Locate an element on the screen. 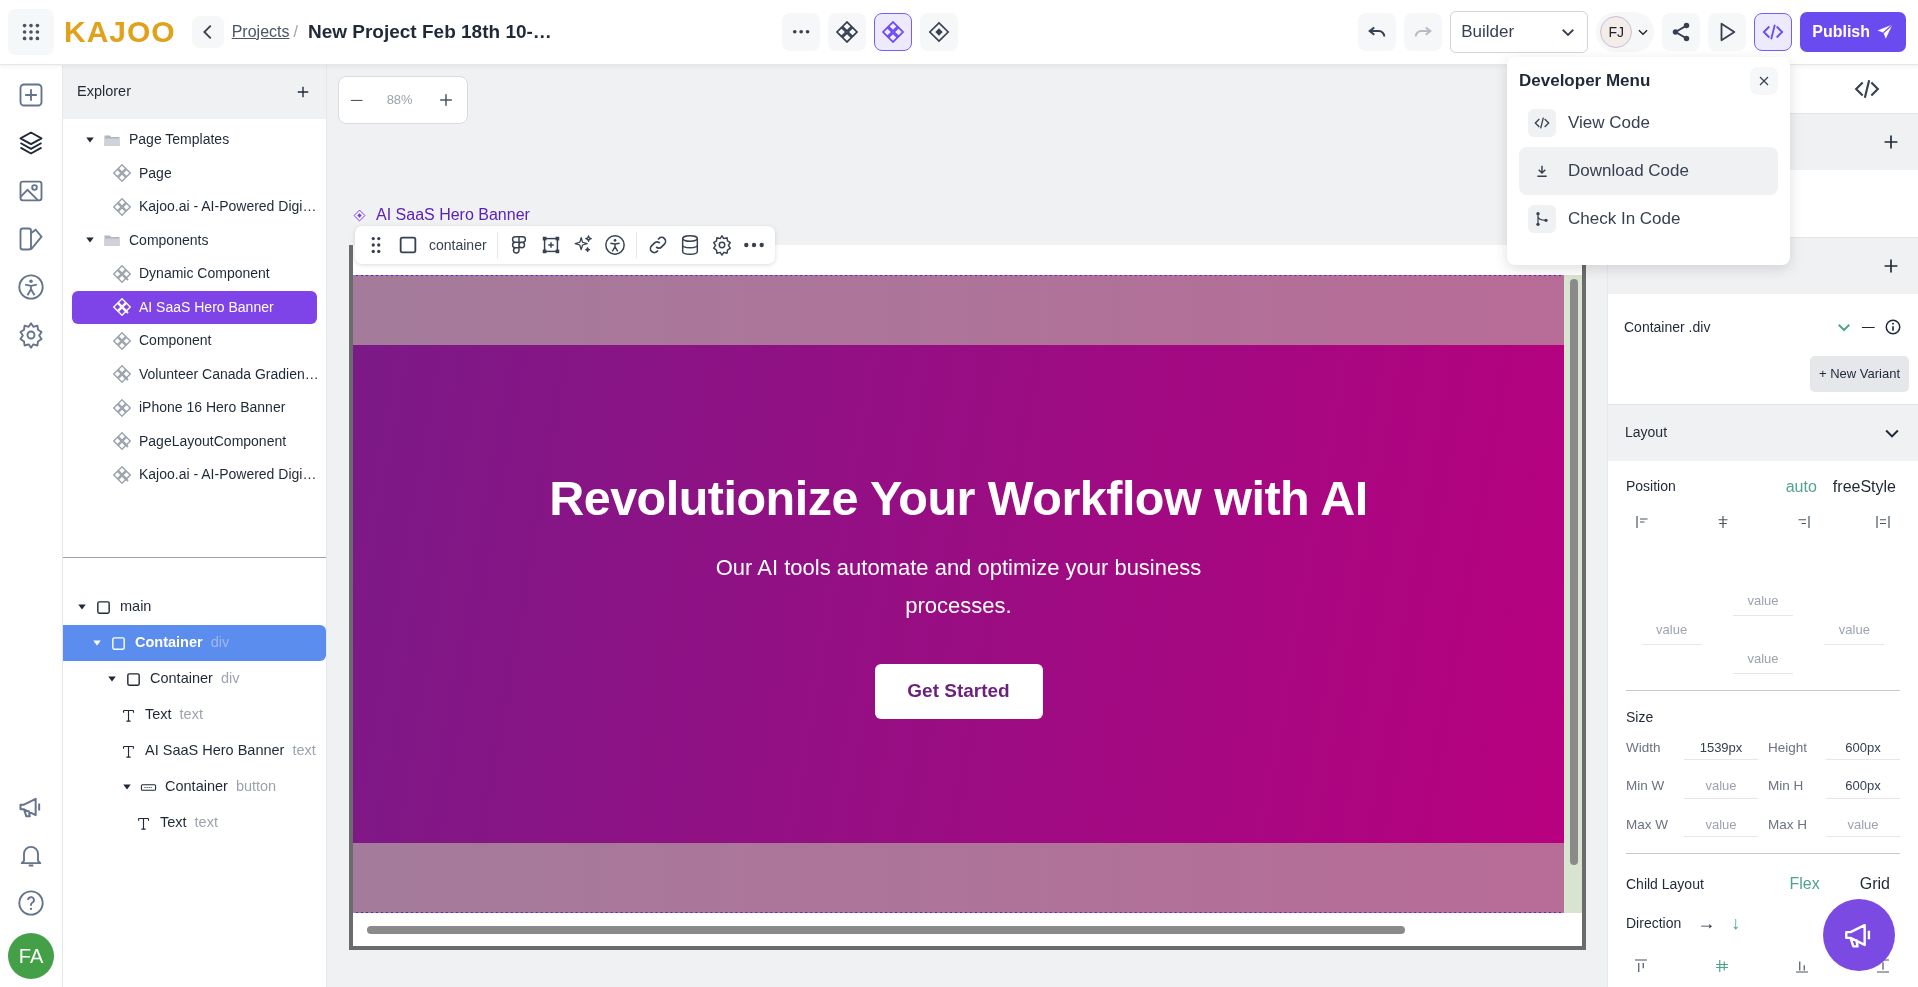 Image resolution: width=1918 pixels, height=987 pixels. close-button is located at coordinates (1764, 81).